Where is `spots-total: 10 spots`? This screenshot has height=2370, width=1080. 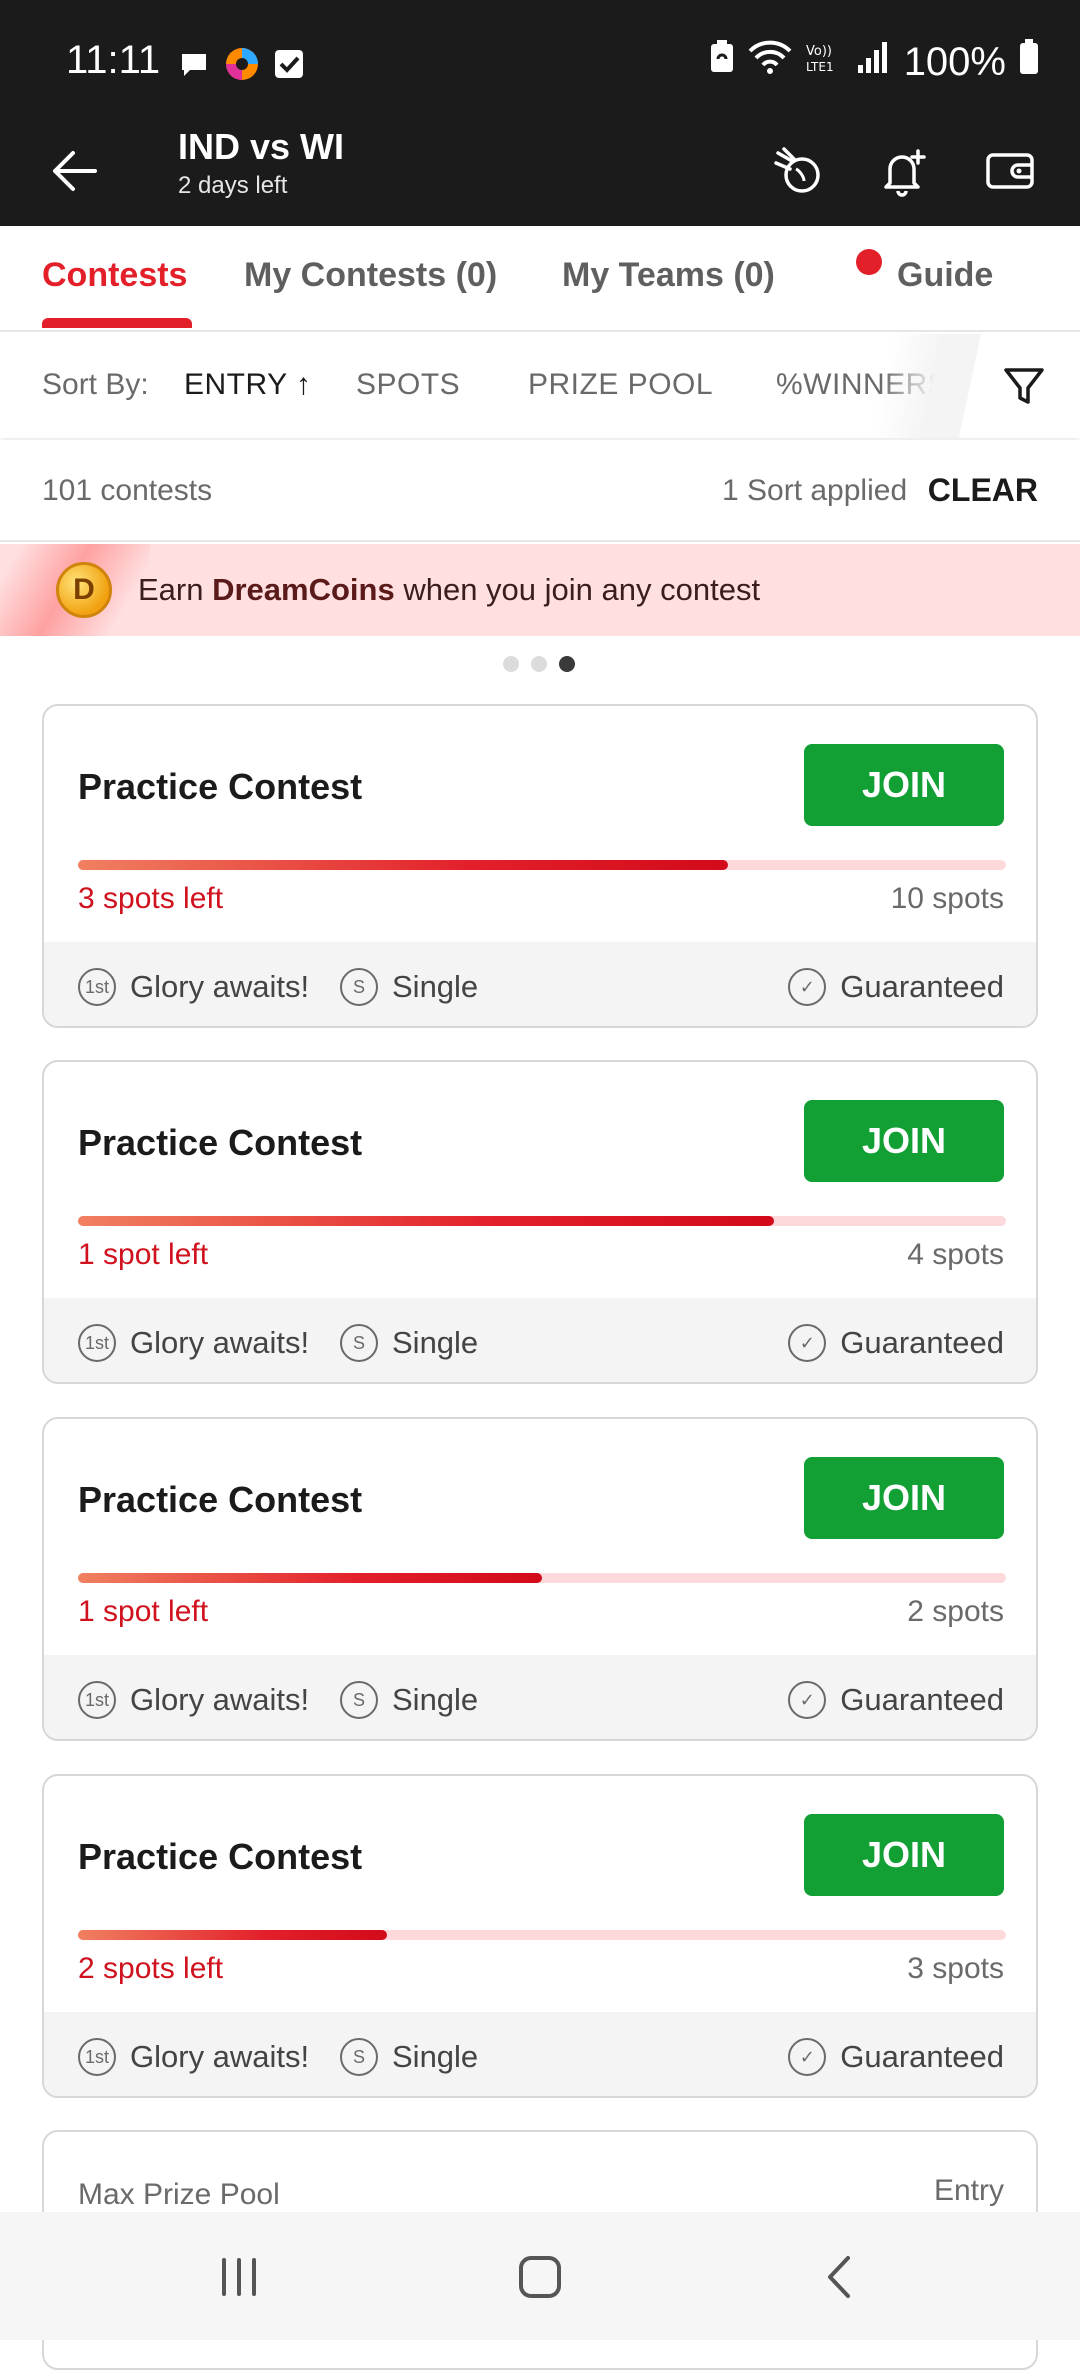
spots-total: 10 spots is located at coordinates (947, 898).